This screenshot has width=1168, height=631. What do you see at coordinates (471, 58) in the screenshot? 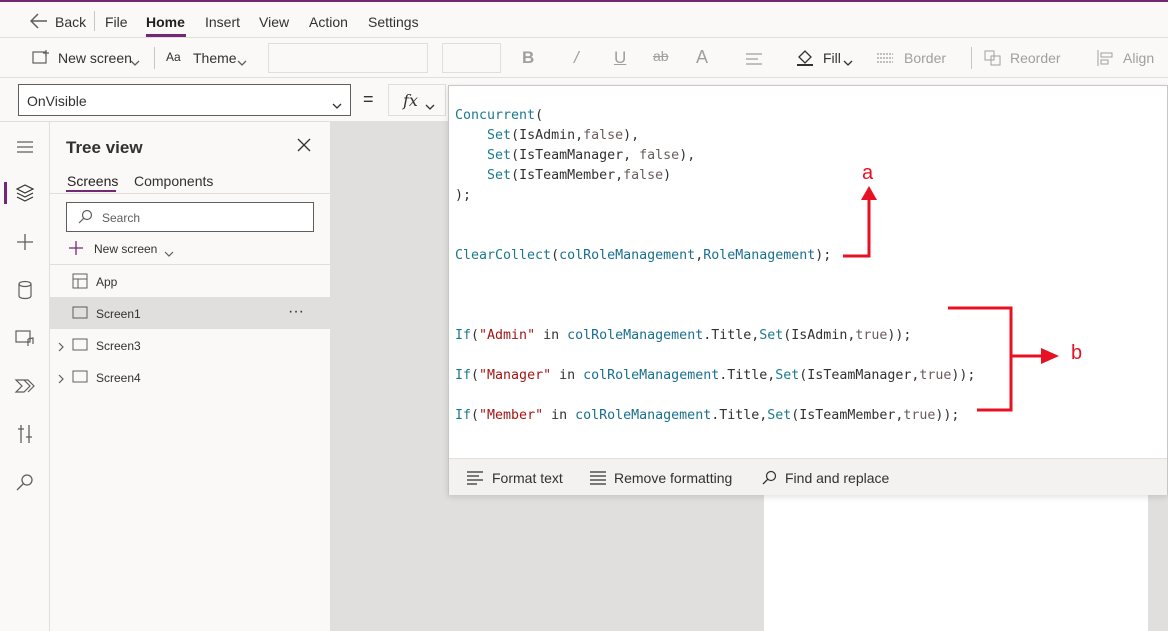
I see `font-size-dropdown` at bounding box center [471, 58].